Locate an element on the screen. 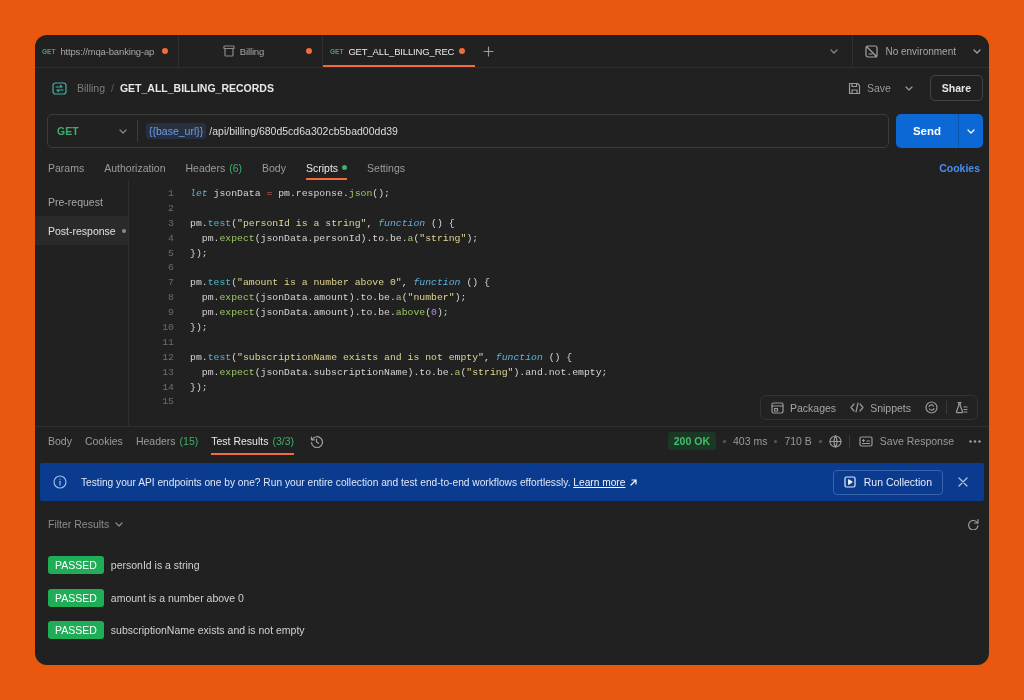  code-line: pm.expect(jsonData.personId).to.be.a("string"); is located at coordinates (339, 238).